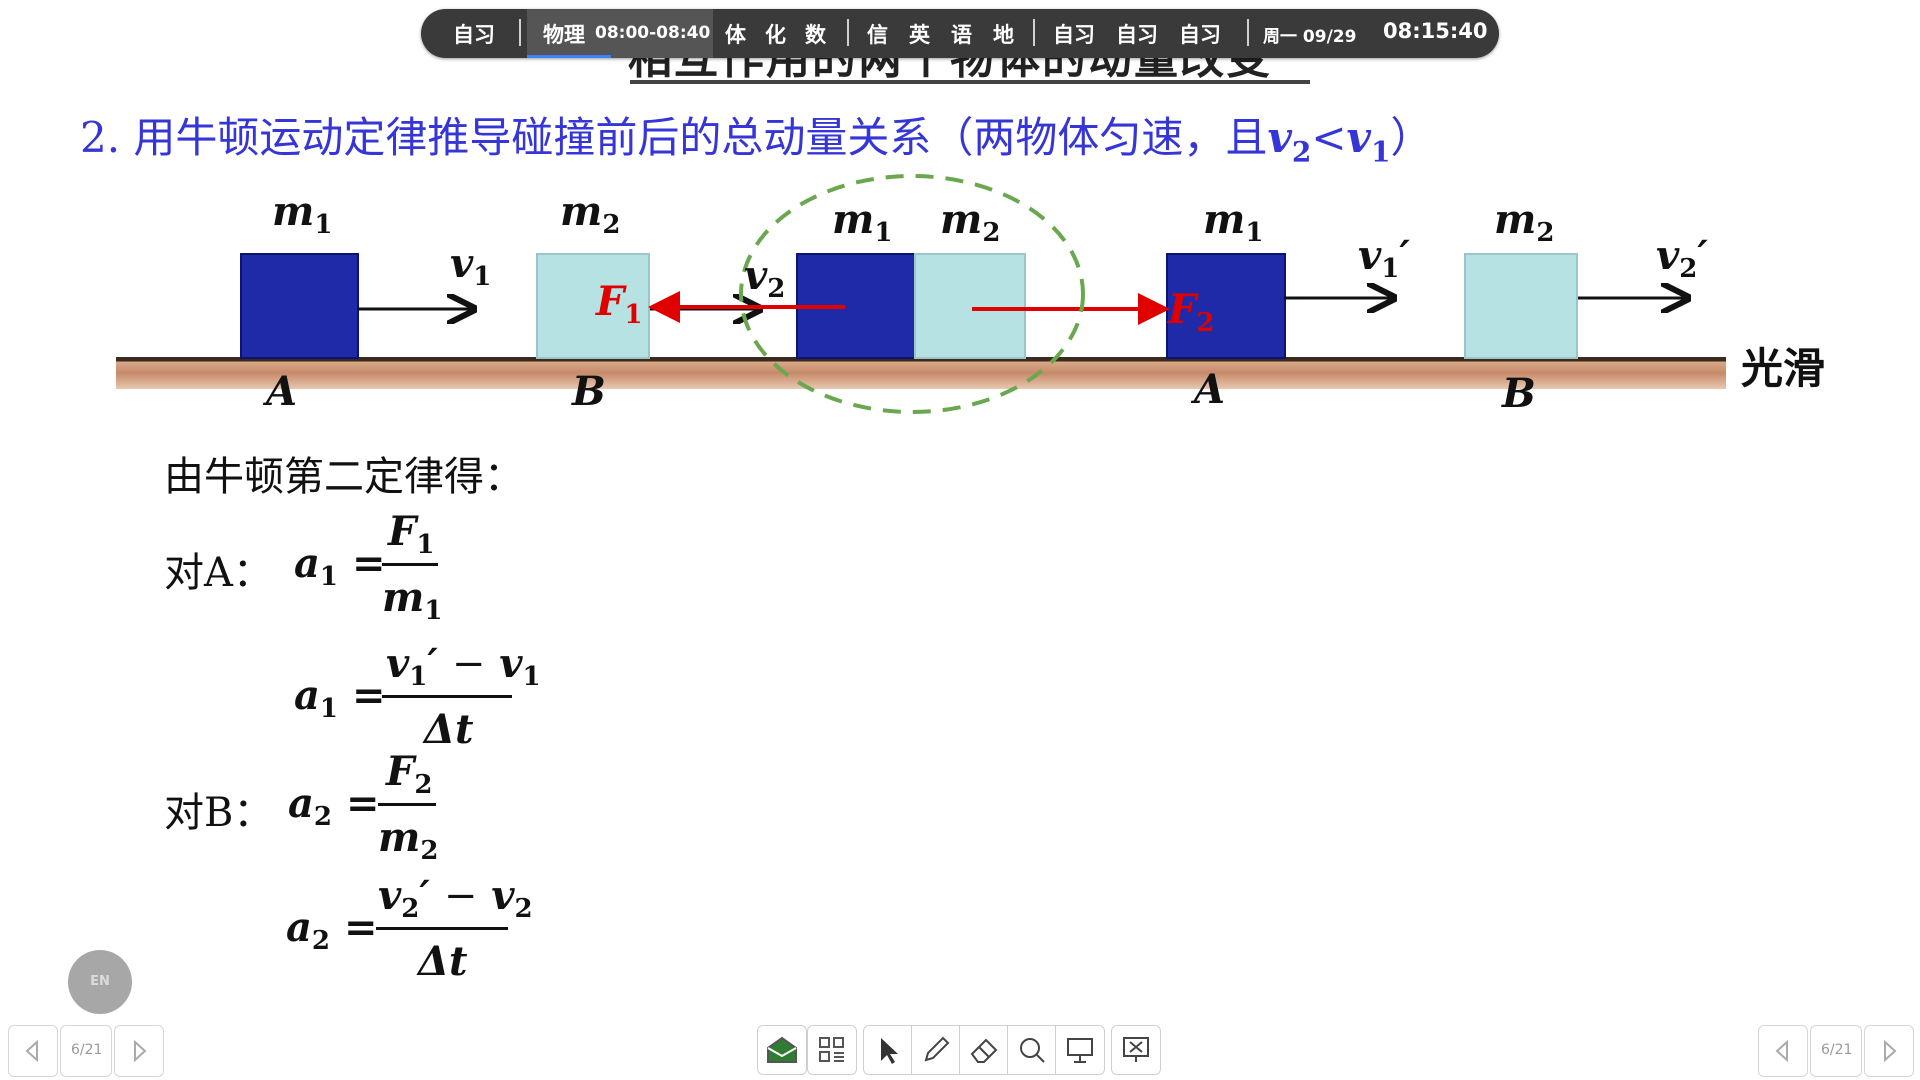 Image resolution: width=1920 pixels, height=1080 pixels. I want to click on exit-presentation-tool, so click(1136, 1050).